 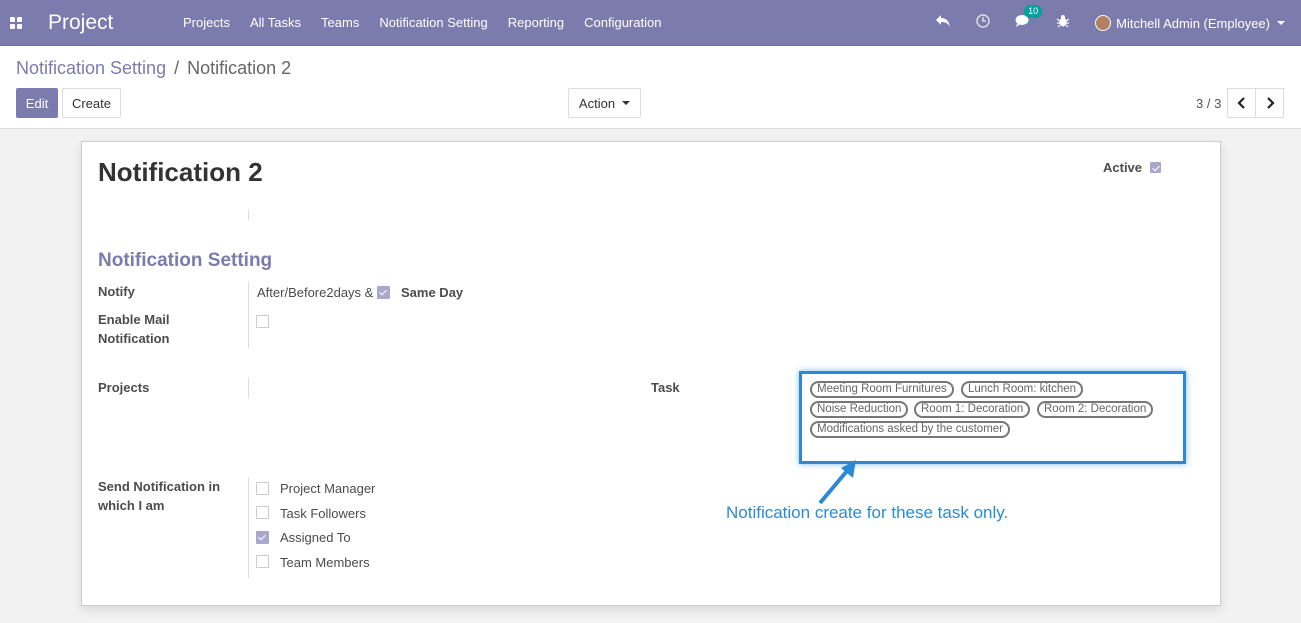 I want to click on action-label: Action, so click(x=597, y=103).